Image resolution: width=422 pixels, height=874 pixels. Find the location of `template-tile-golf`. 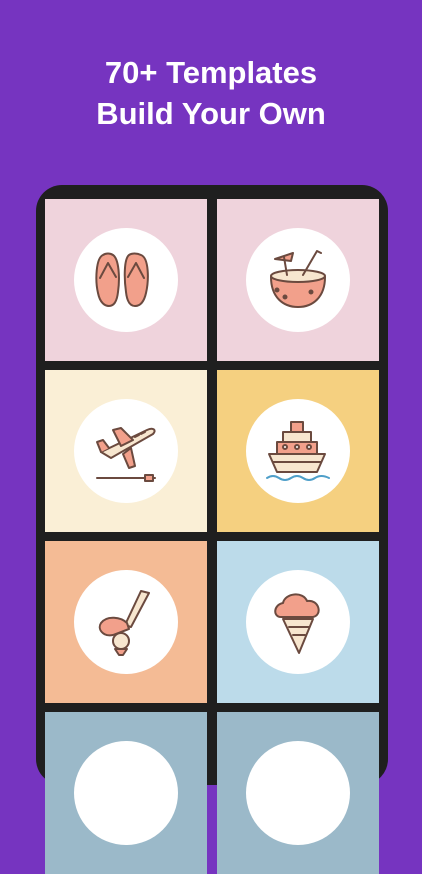

template-tile-golf is located at coordinates (126, 622).